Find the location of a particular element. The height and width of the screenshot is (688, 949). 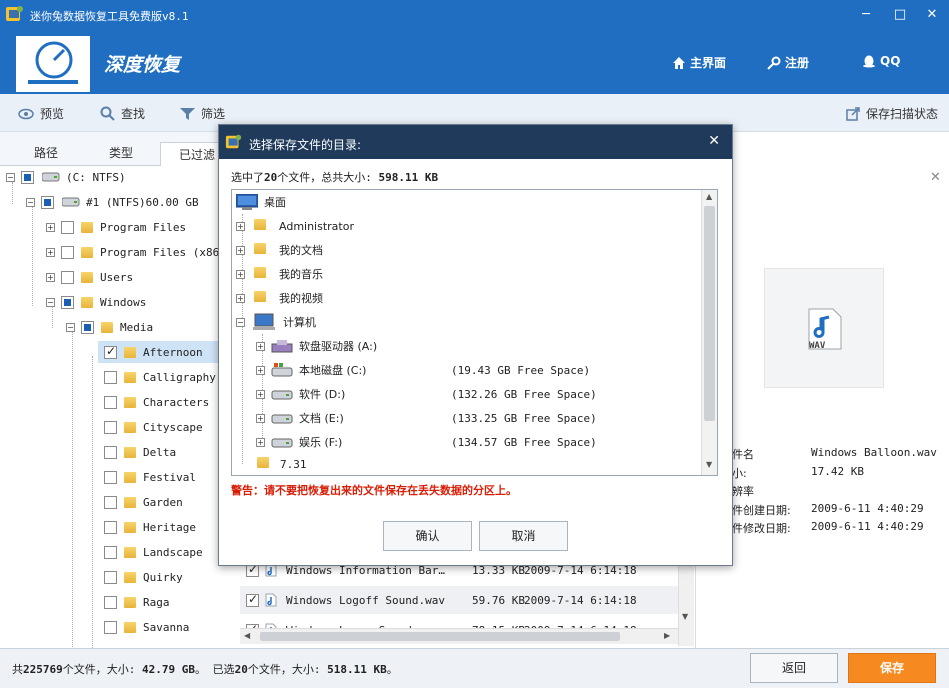

back-button: 返回 is located at coordinates (794, 668).